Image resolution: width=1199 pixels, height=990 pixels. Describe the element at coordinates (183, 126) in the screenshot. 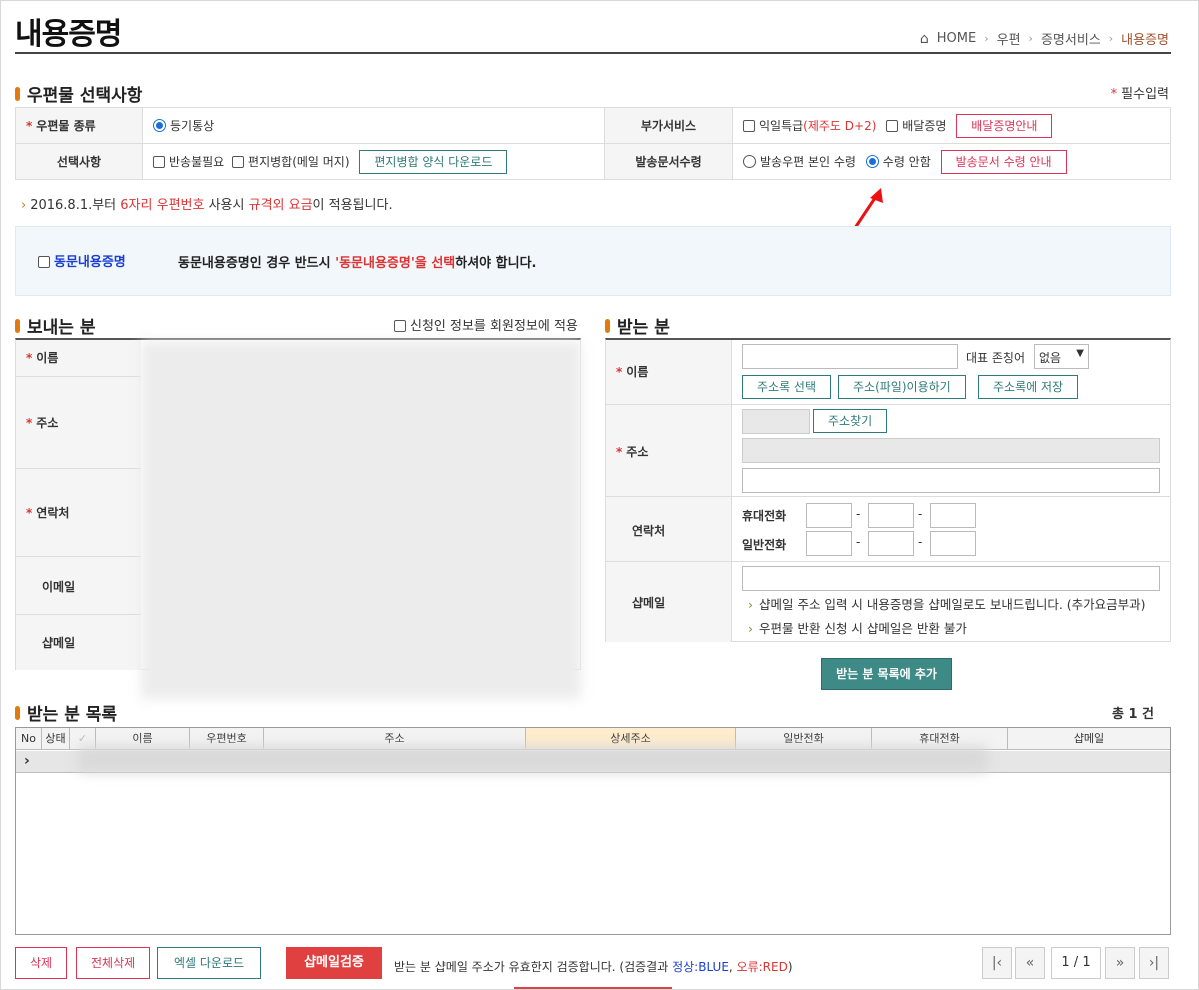

I see `mail-type-radio: 등기통상` at that location.